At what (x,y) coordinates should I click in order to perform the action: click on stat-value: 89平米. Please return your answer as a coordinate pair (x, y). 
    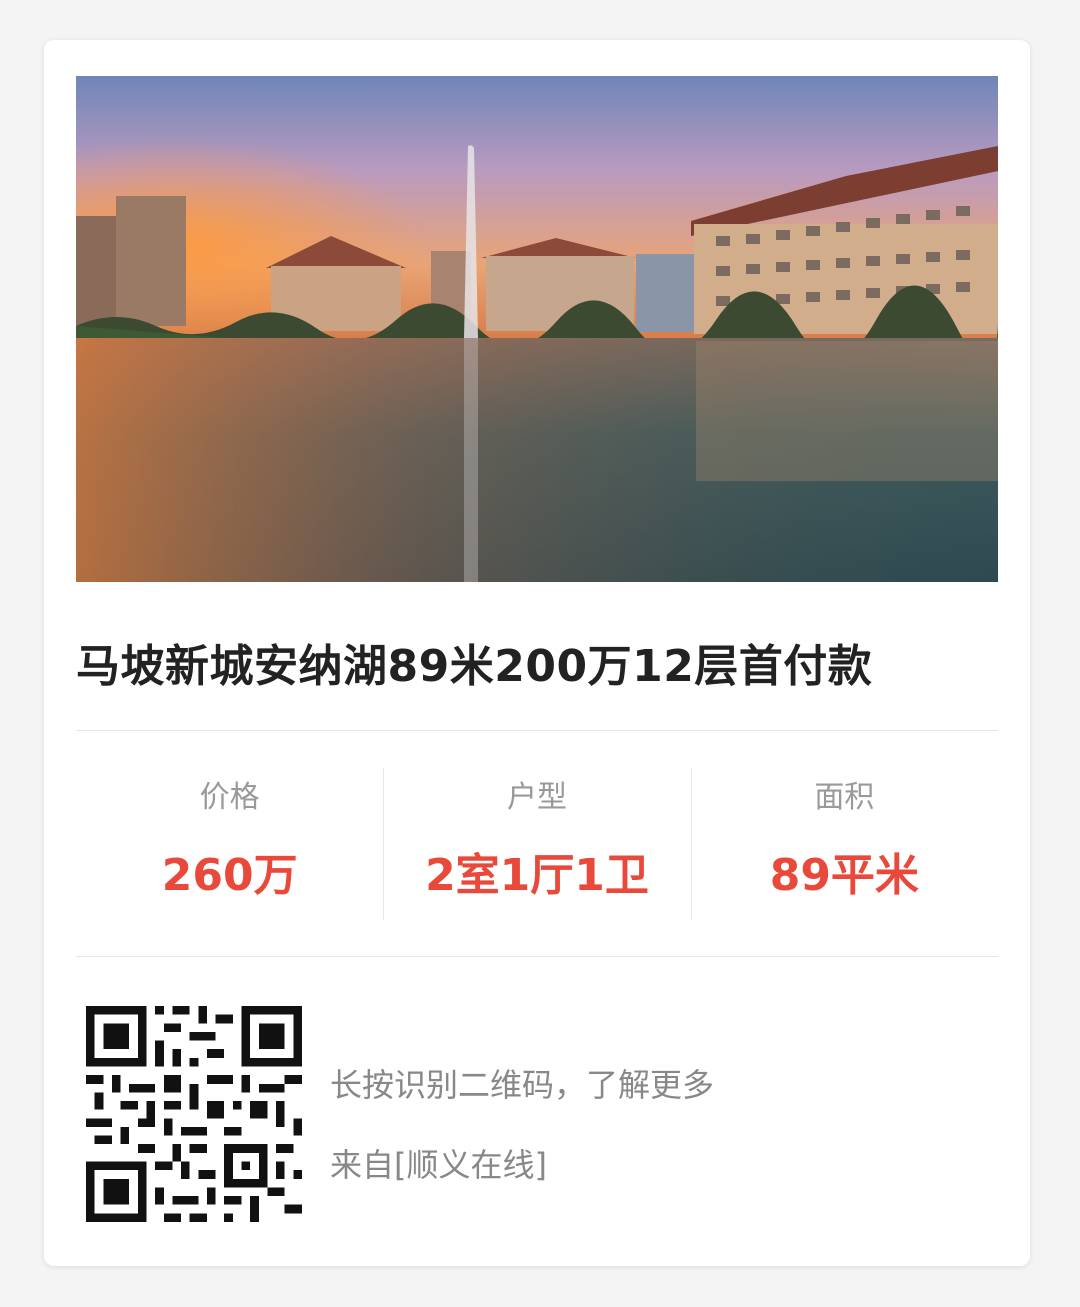
    Looking at the image, I should click on (844, 875).